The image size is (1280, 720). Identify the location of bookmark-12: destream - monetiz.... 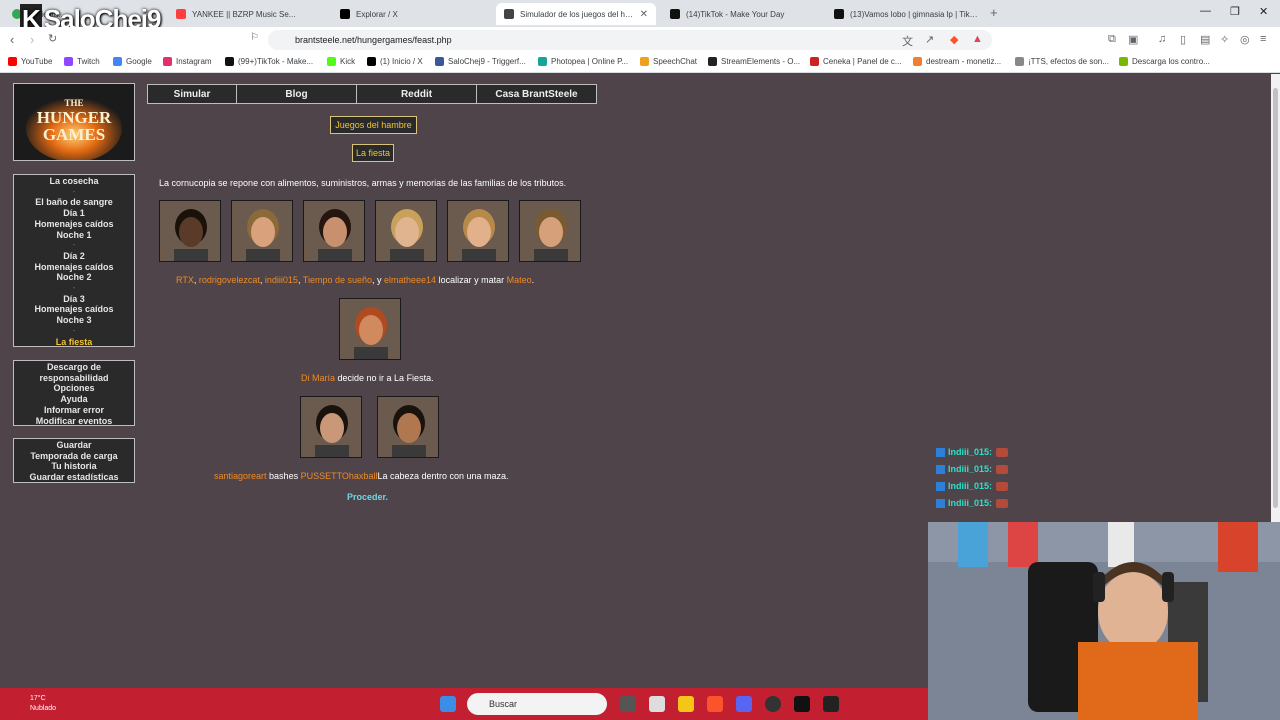
(957, 61).